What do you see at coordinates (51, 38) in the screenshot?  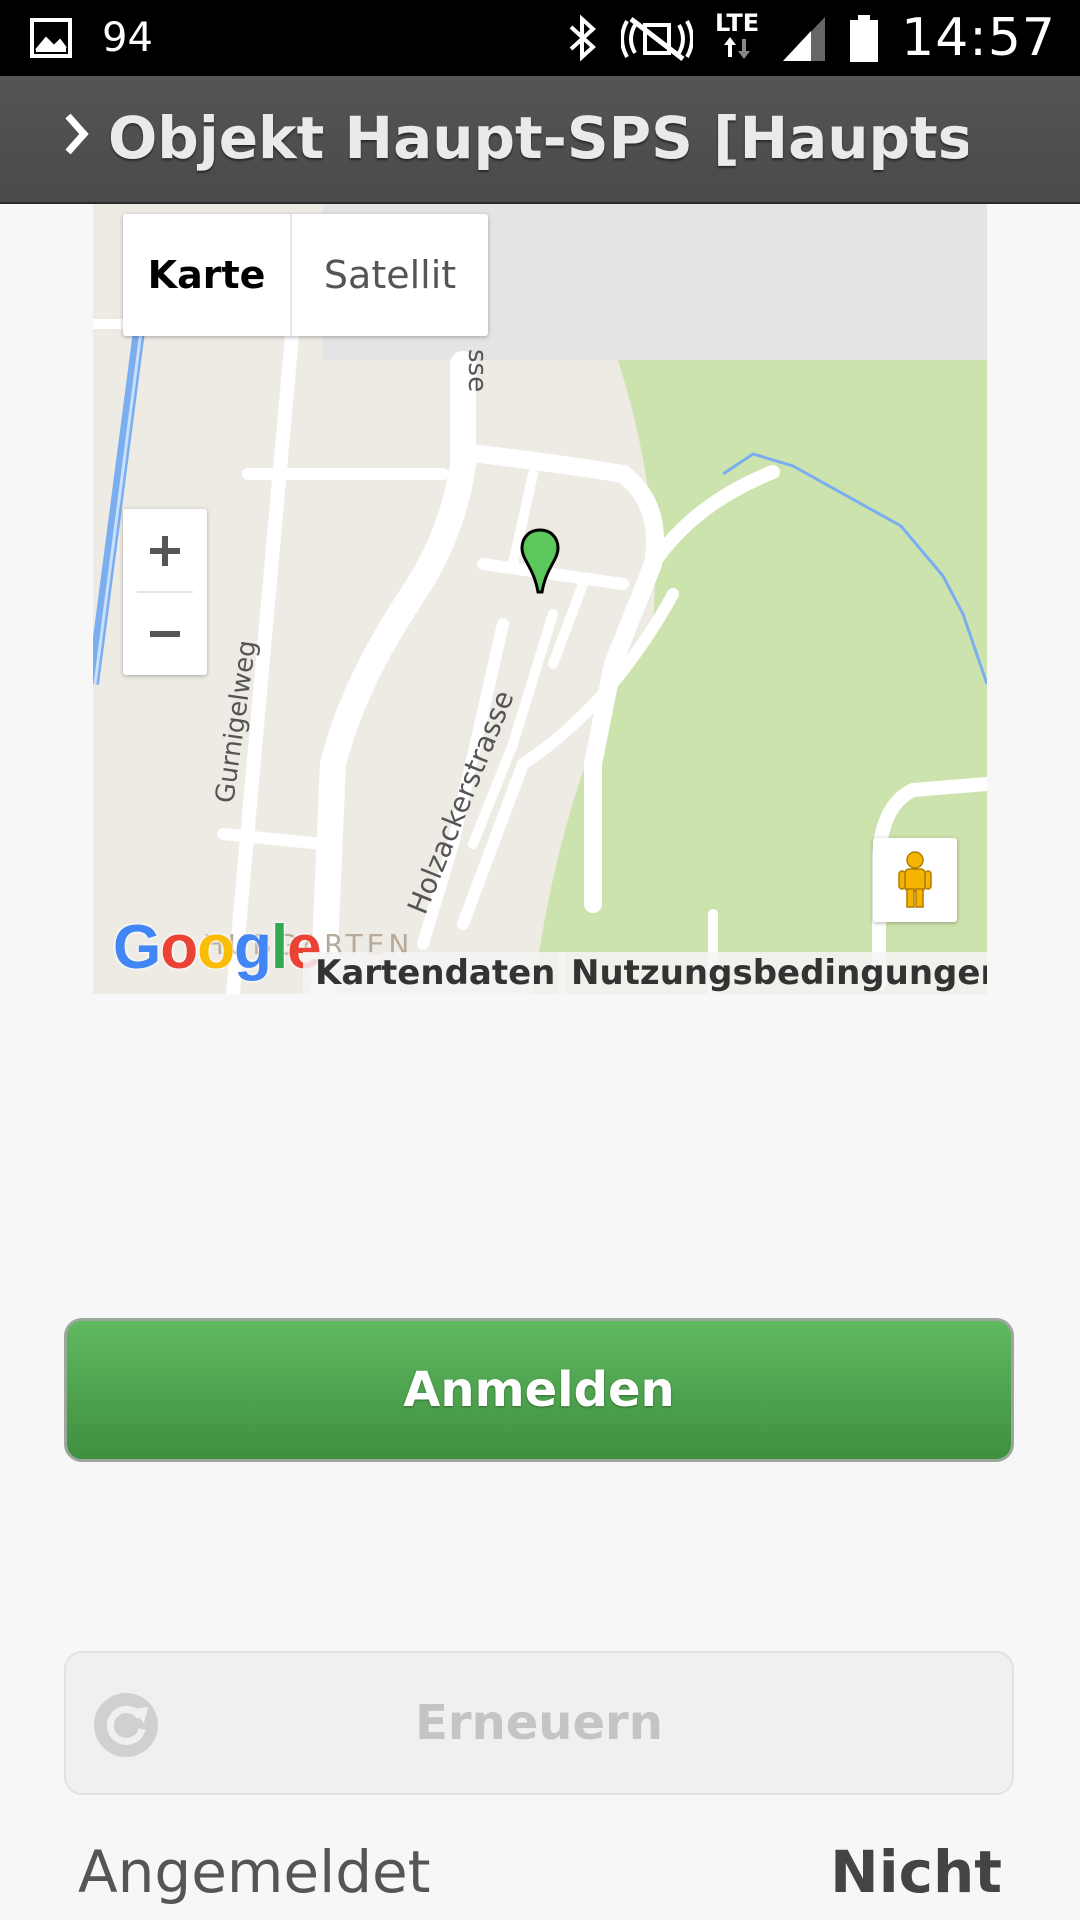 I see `image-icon` at bounding box center [51, 38].